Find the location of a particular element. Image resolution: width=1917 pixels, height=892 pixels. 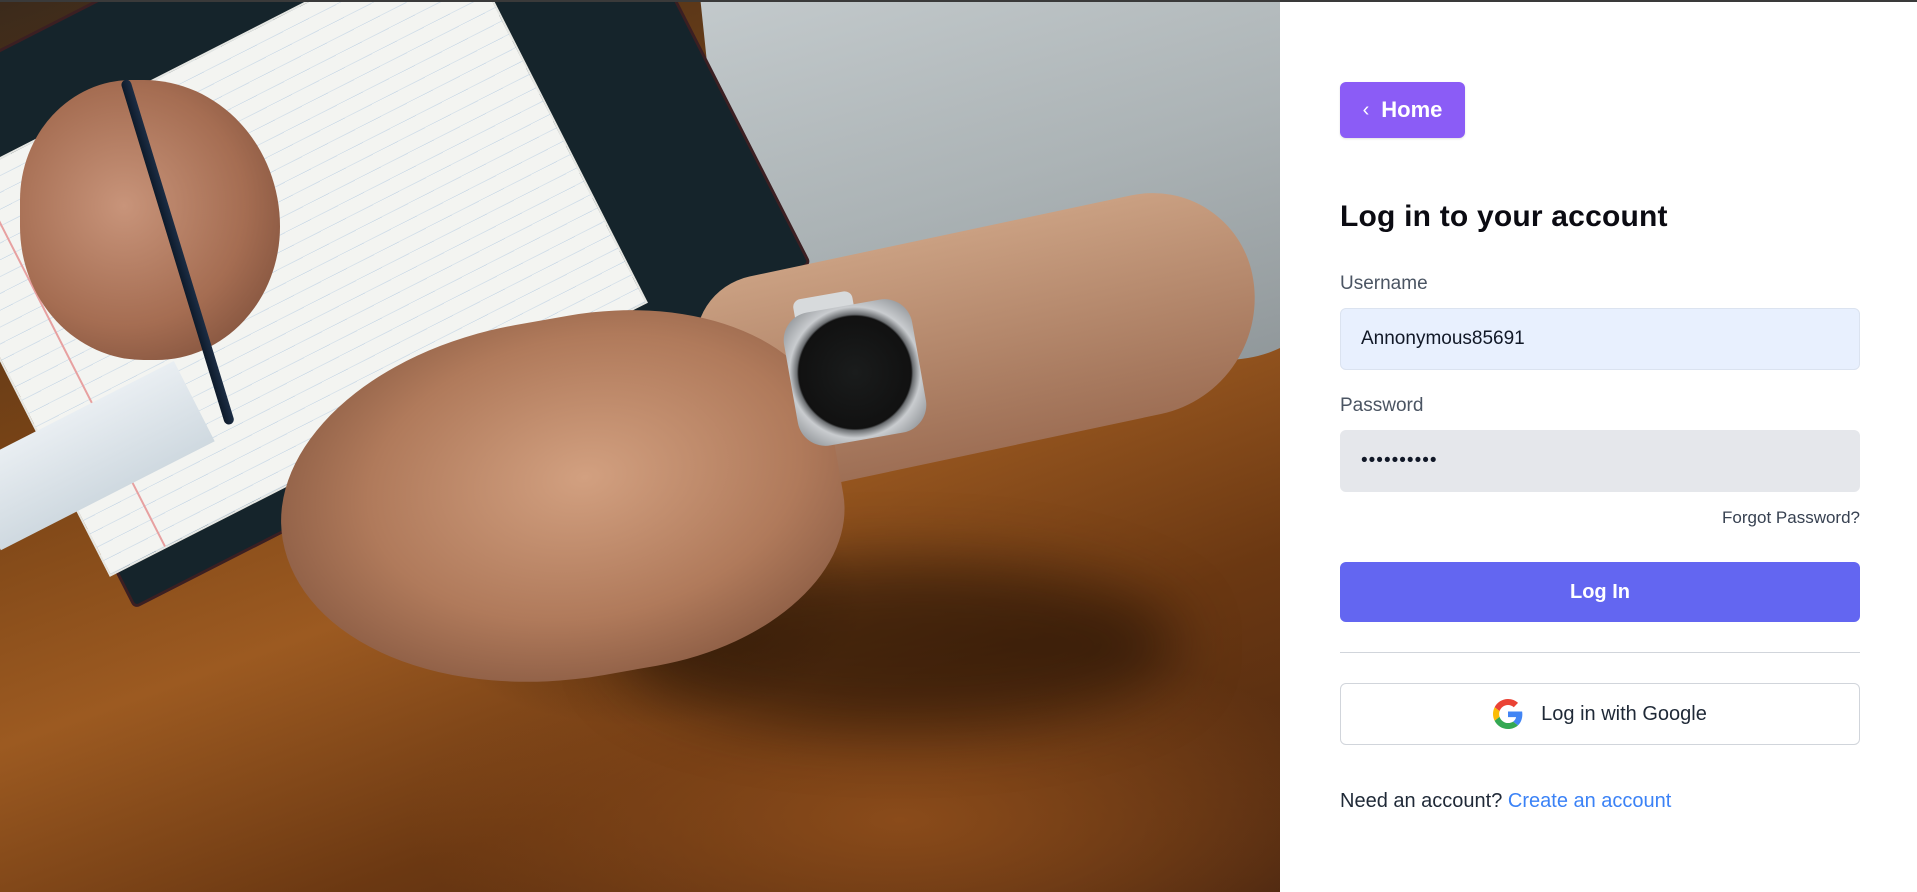

password-input is located at coordinates (1600, 461).